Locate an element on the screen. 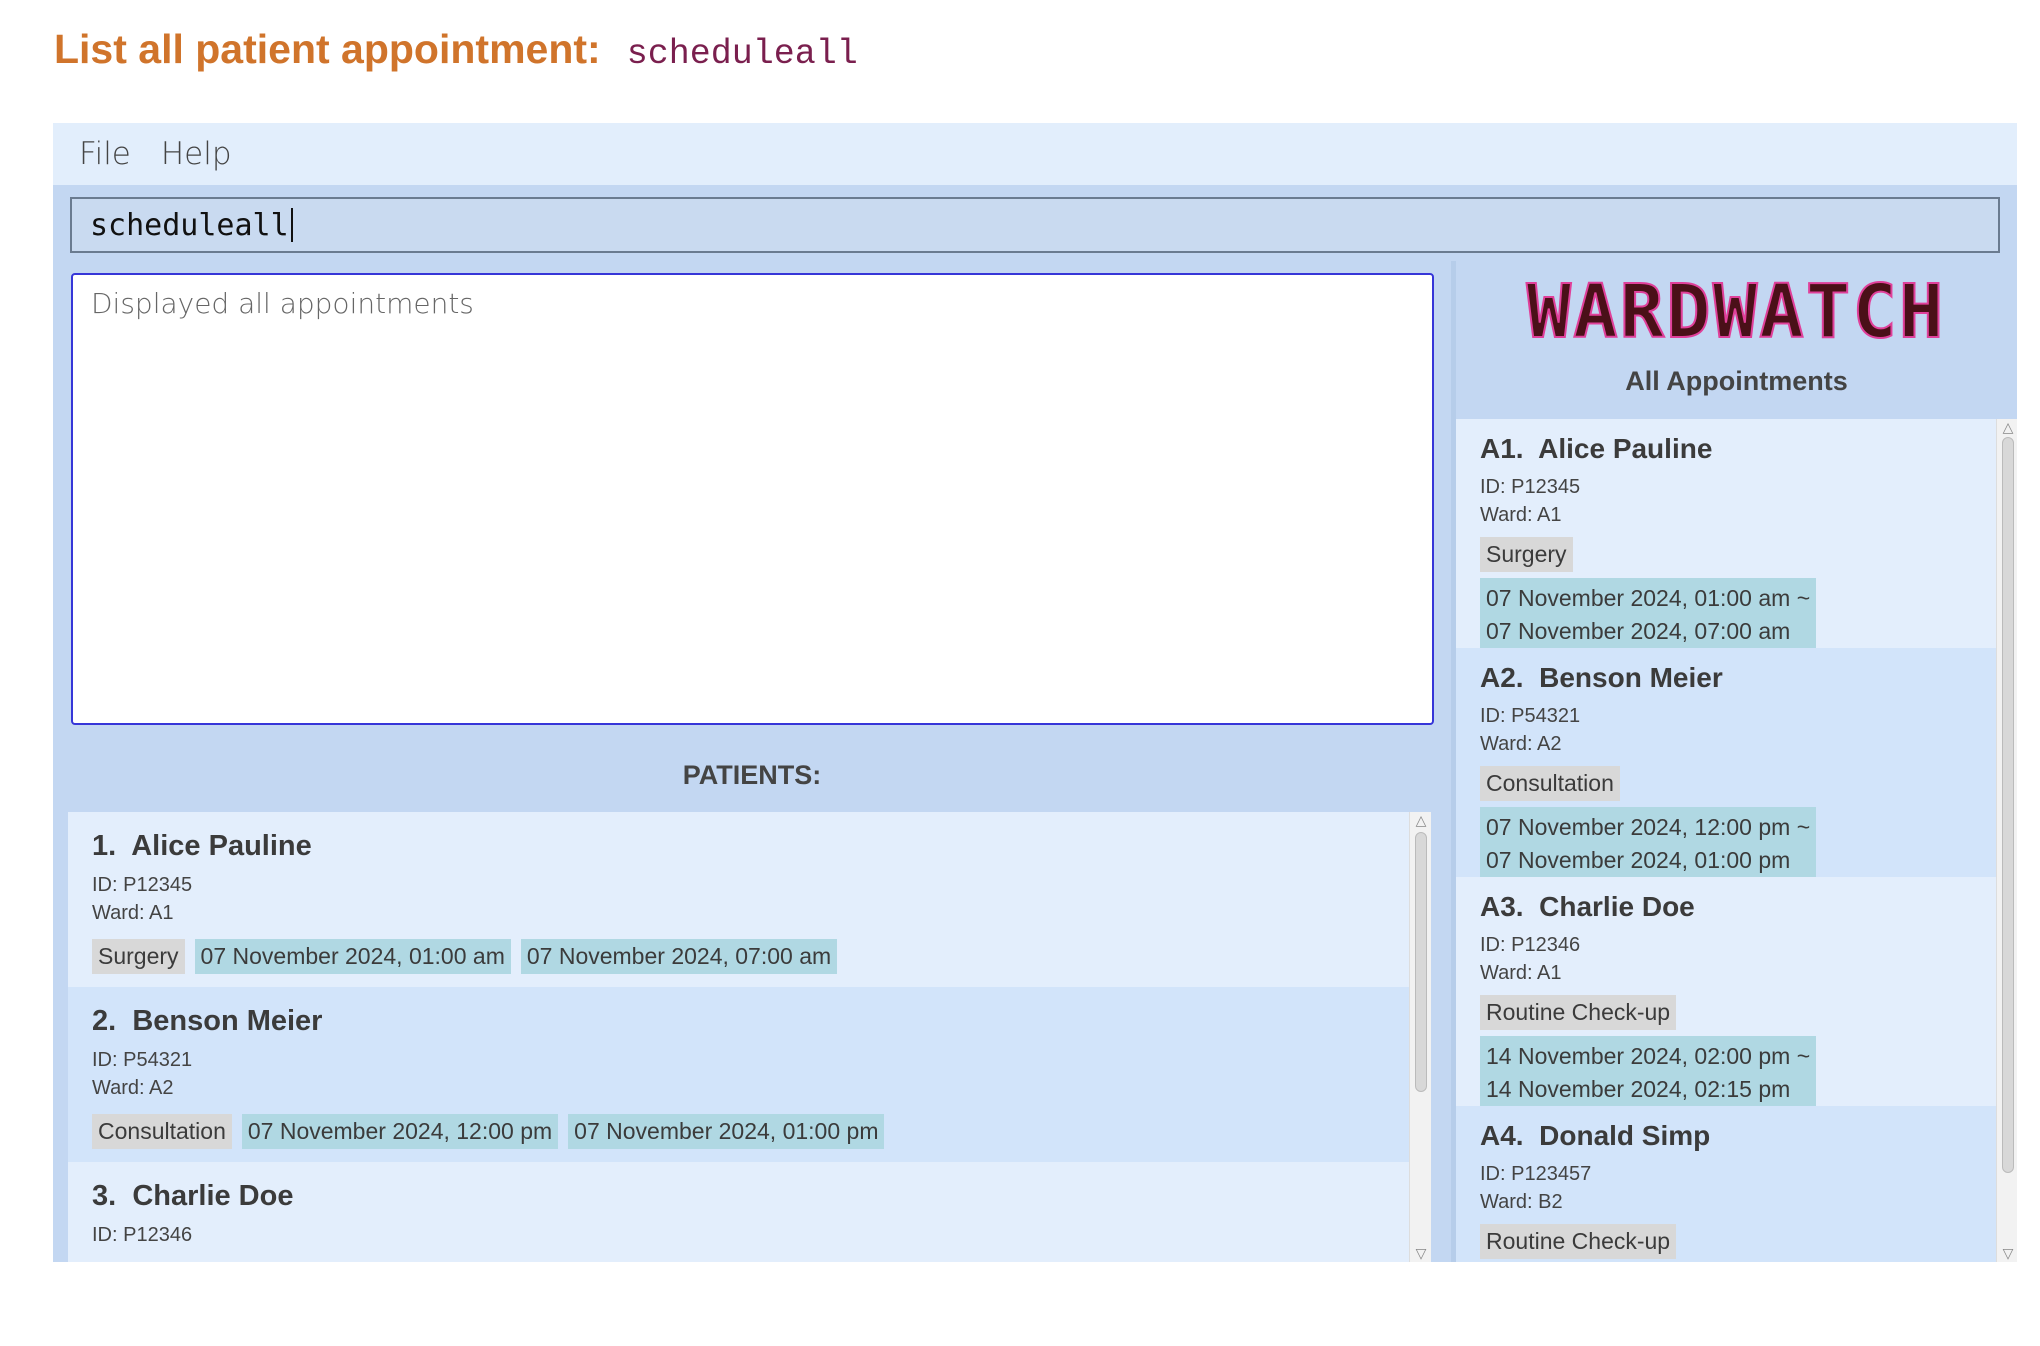 The image size is (2040, 1346). appointment-time-end: 07 November 2024, 07:00 am is located at coordinates (1638, 631).